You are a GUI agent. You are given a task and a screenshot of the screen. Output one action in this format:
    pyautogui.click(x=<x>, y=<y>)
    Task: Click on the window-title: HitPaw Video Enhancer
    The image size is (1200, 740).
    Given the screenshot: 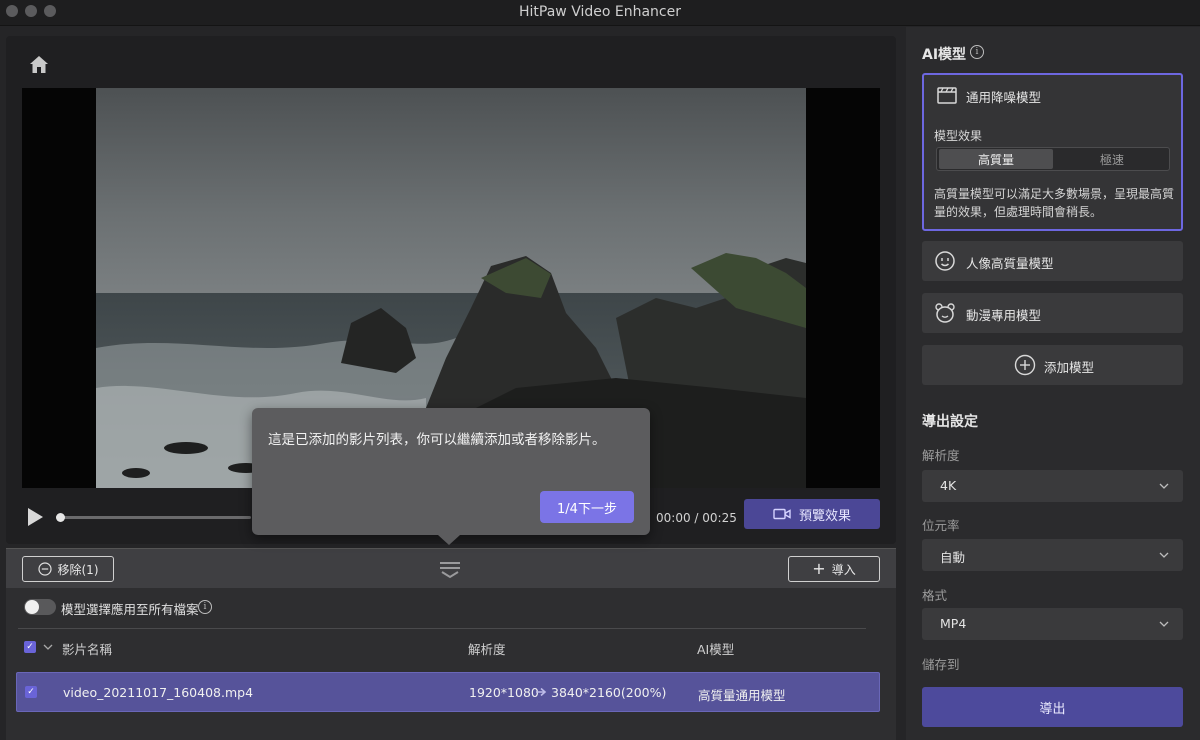 What is the action you would take?
    pyautogui.click(x=600, y=12)
    